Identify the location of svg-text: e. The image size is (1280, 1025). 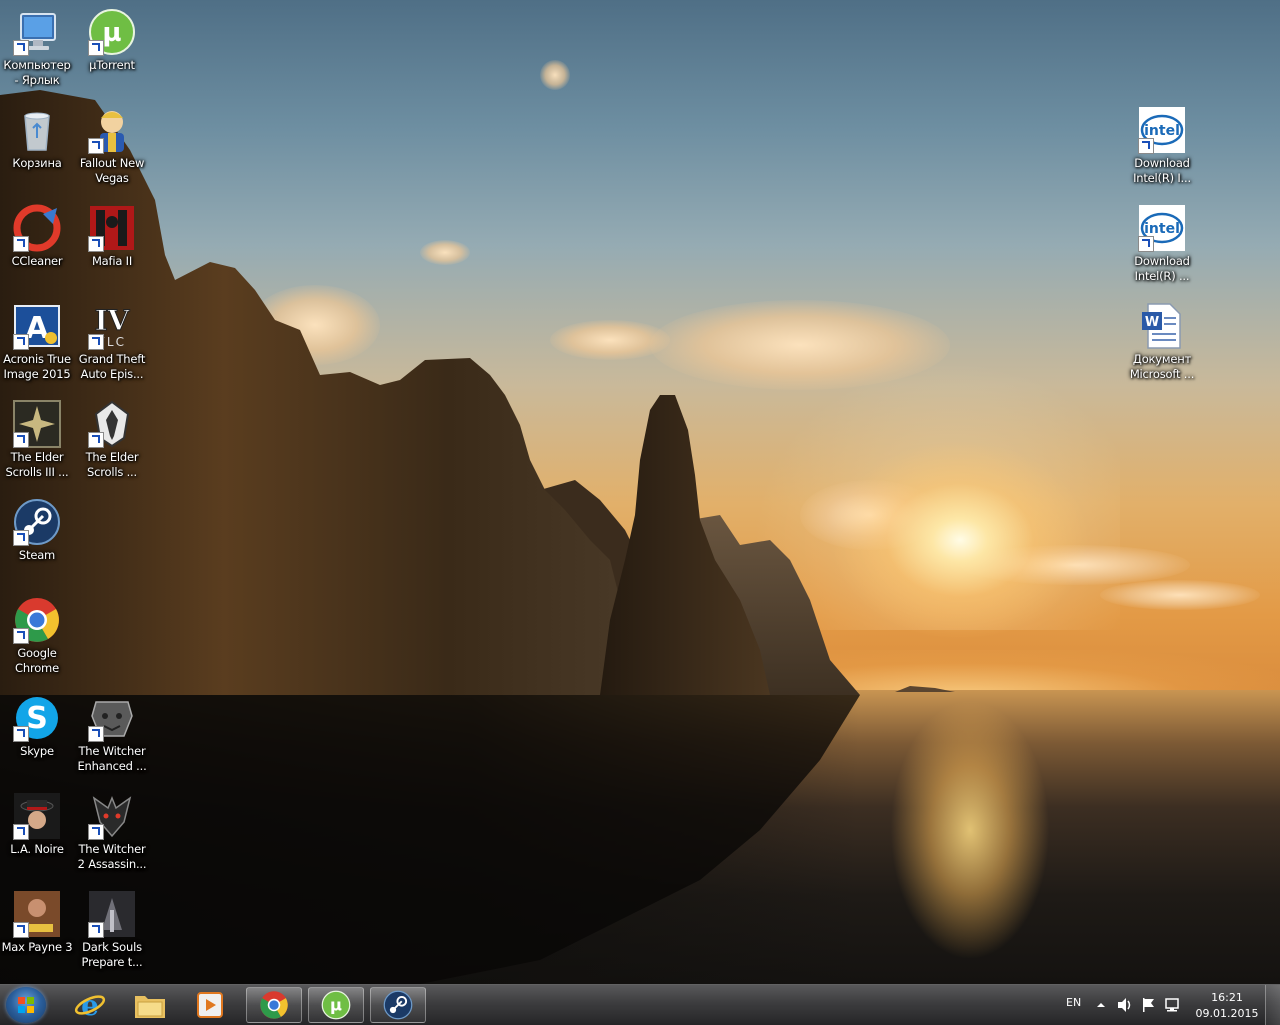
(90, 1005).